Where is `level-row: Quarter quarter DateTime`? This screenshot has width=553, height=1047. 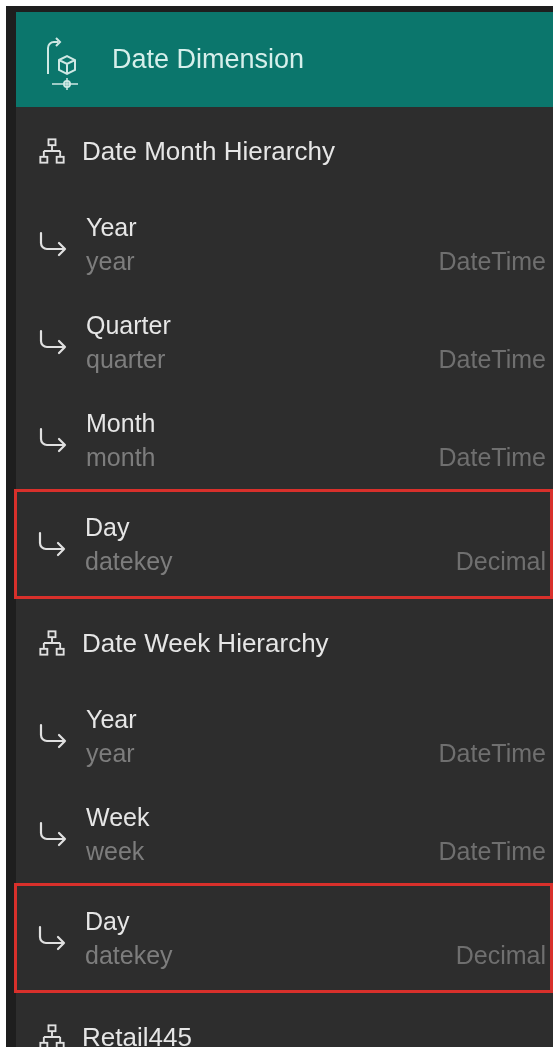
level-row: Quarter quarter DateTime is located at coordinates (284, 342).